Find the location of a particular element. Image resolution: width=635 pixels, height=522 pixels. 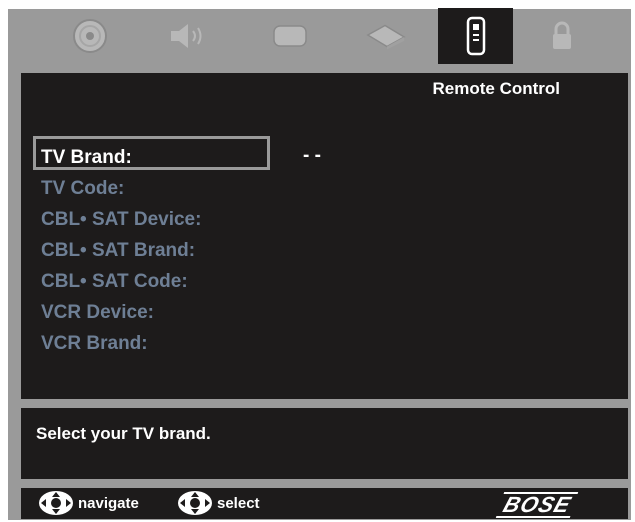

tab-disc is located at coordinates (90, 36).